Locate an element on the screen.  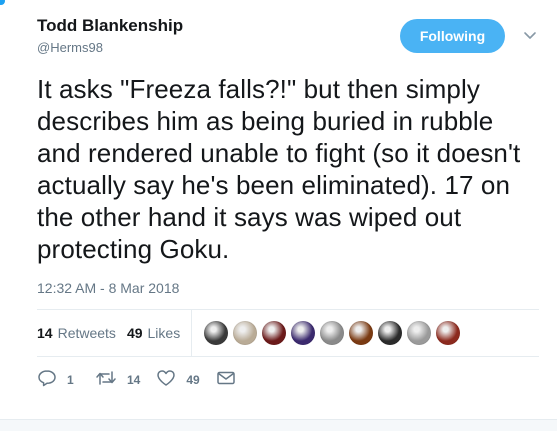
reply-button: 1 is located at coordinates (58, 380).